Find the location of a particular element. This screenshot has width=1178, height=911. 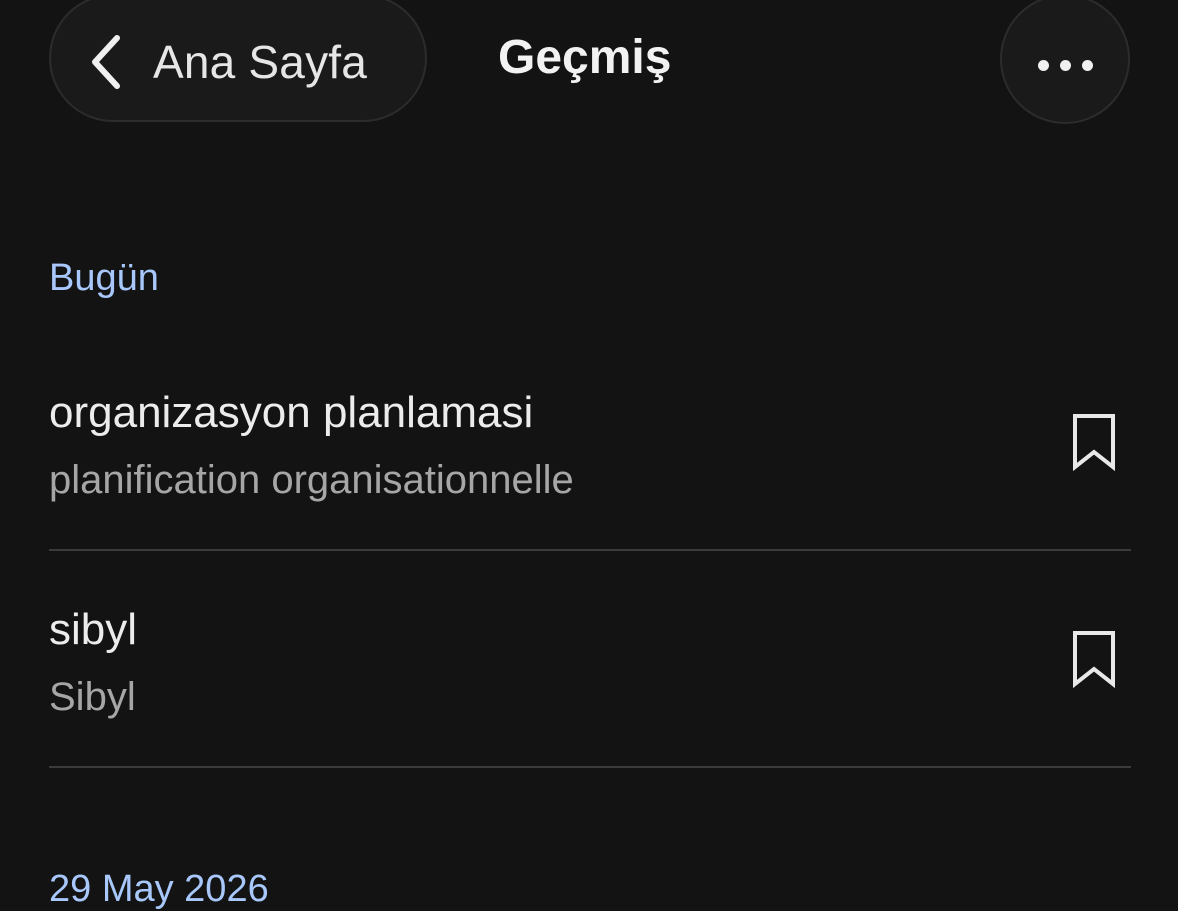

page-title: Geçmiş is located at coordinates (585, 57).